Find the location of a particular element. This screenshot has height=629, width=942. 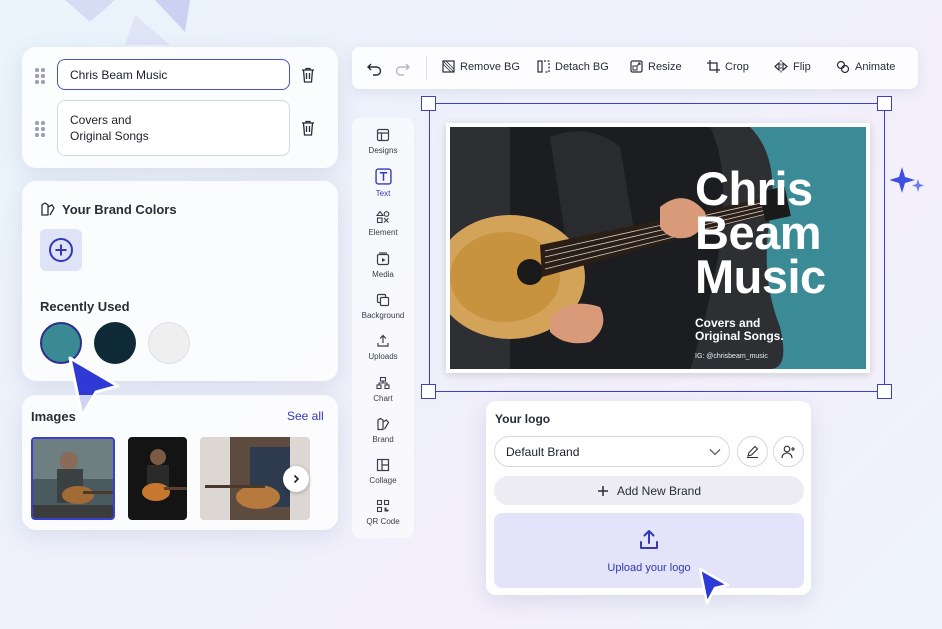

add-new-brand-button: Add New Brand is located at coordinates (649, 490).